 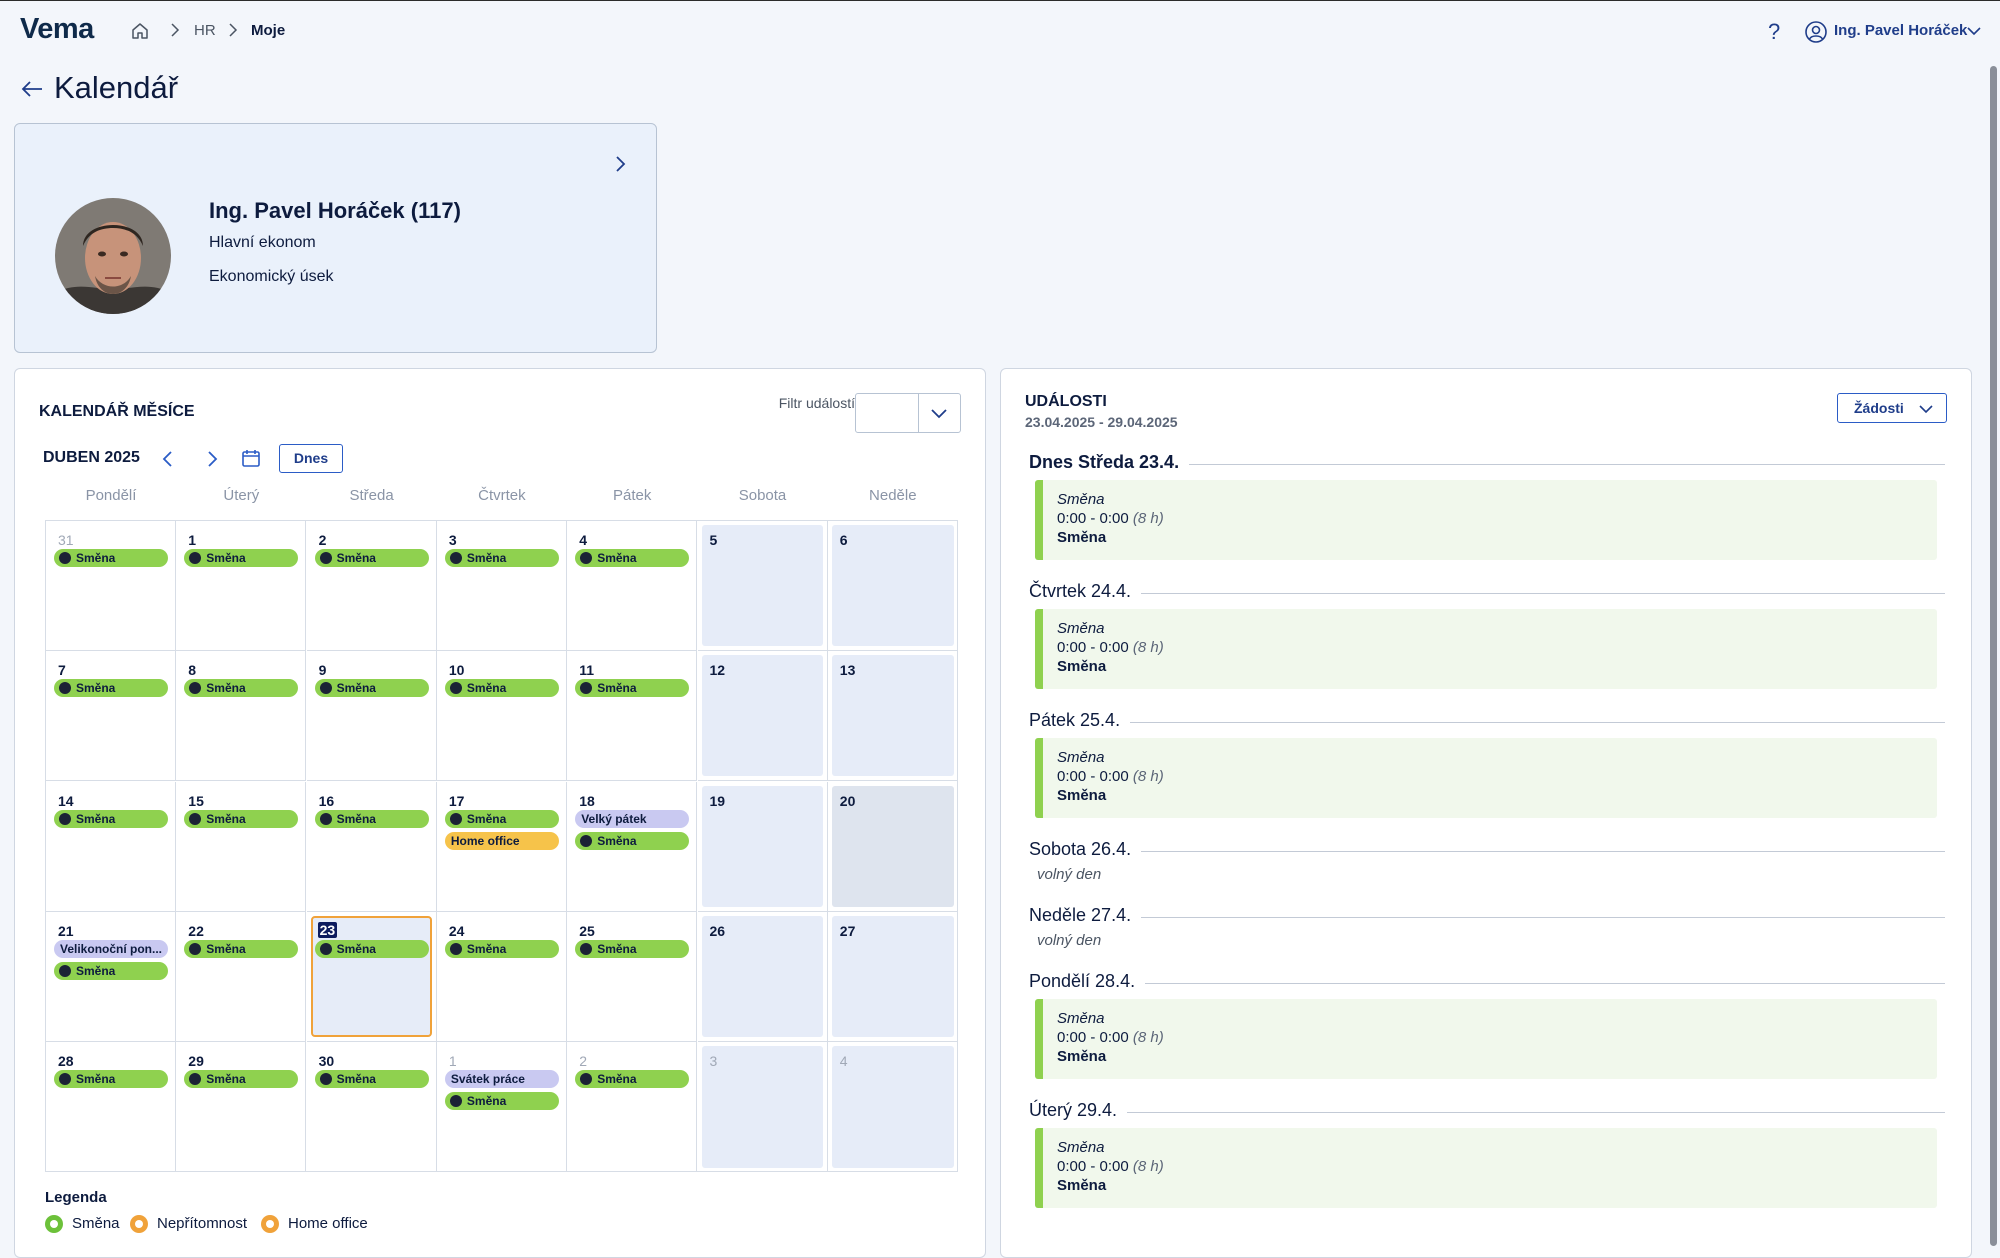 I want to click on calendar-event-chip: Home office, so click(x=501, y=840).